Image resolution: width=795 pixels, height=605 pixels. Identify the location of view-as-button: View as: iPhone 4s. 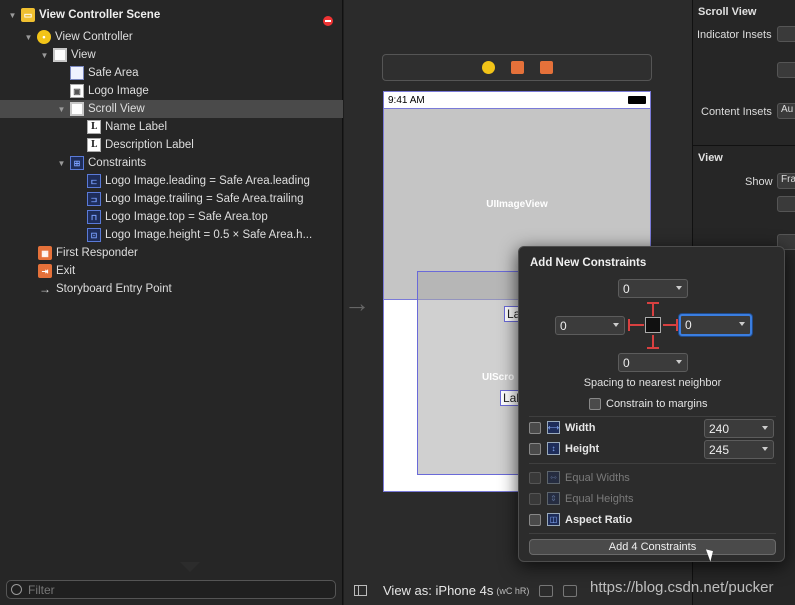
(438, 590).